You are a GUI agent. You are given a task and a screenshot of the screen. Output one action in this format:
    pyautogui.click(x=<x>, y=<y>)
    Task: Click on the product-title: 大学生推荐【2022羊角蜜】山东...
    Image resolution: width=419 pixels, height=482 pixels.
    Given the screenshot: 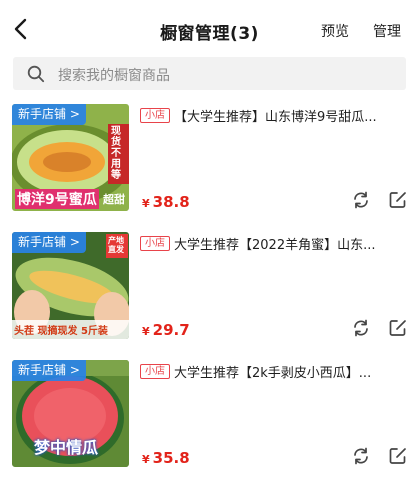 What is the action you would take?
    pyautogui.click(x=290, y=243)
    